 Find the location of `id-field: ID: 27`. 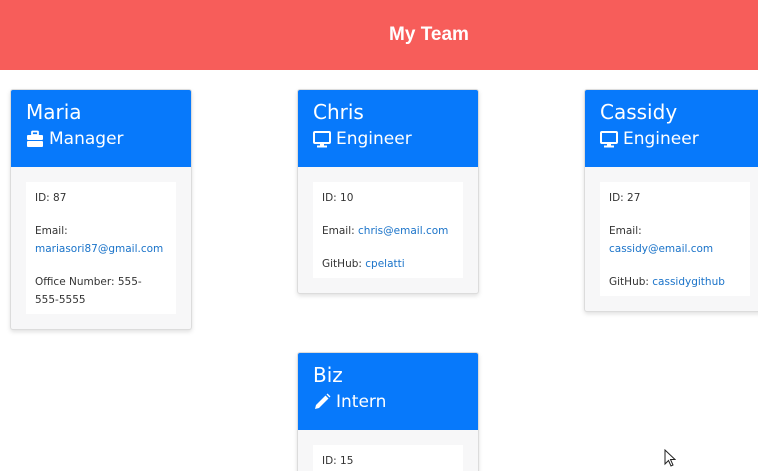

id-field: ID: 27 is located at coordinates (625, 198).